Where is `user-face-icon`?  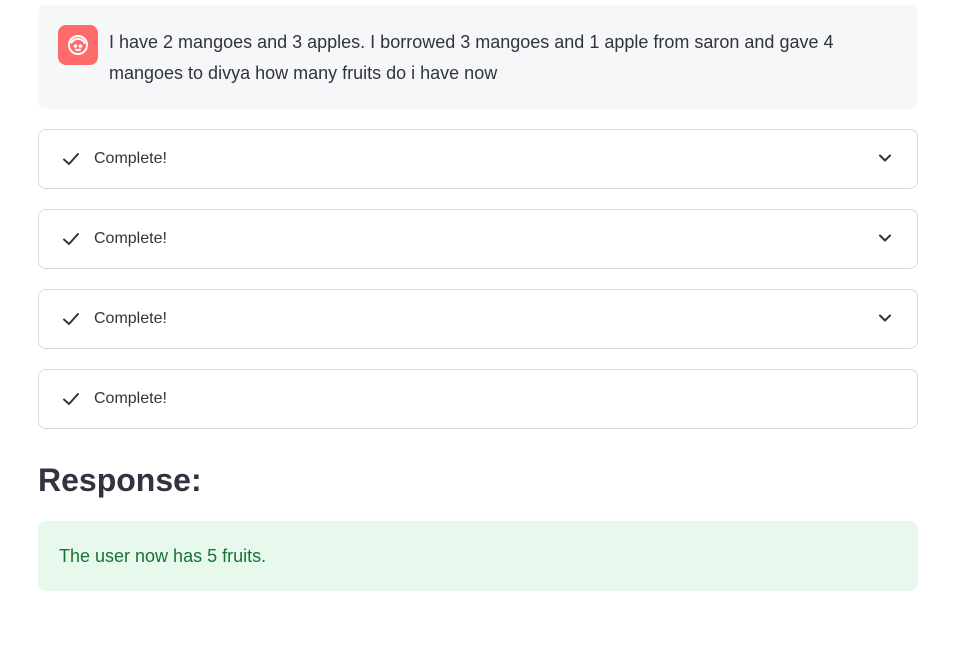
user-face-icon is located at coordinates (78, 45).